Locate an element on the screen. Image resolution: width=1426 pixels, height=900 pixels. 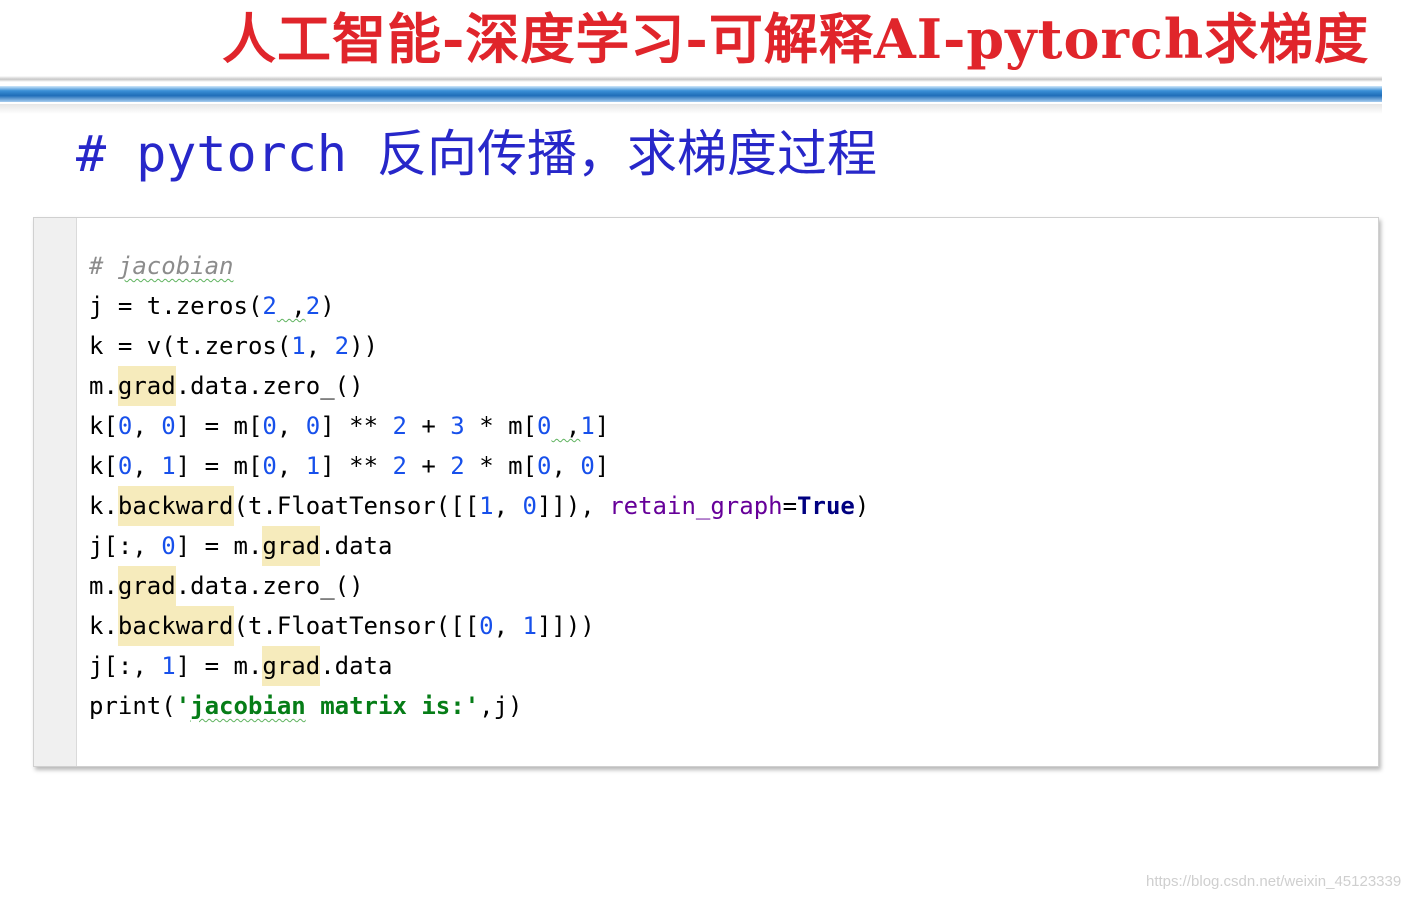
code-token: retain_graph is located at coordinates (696, 506).